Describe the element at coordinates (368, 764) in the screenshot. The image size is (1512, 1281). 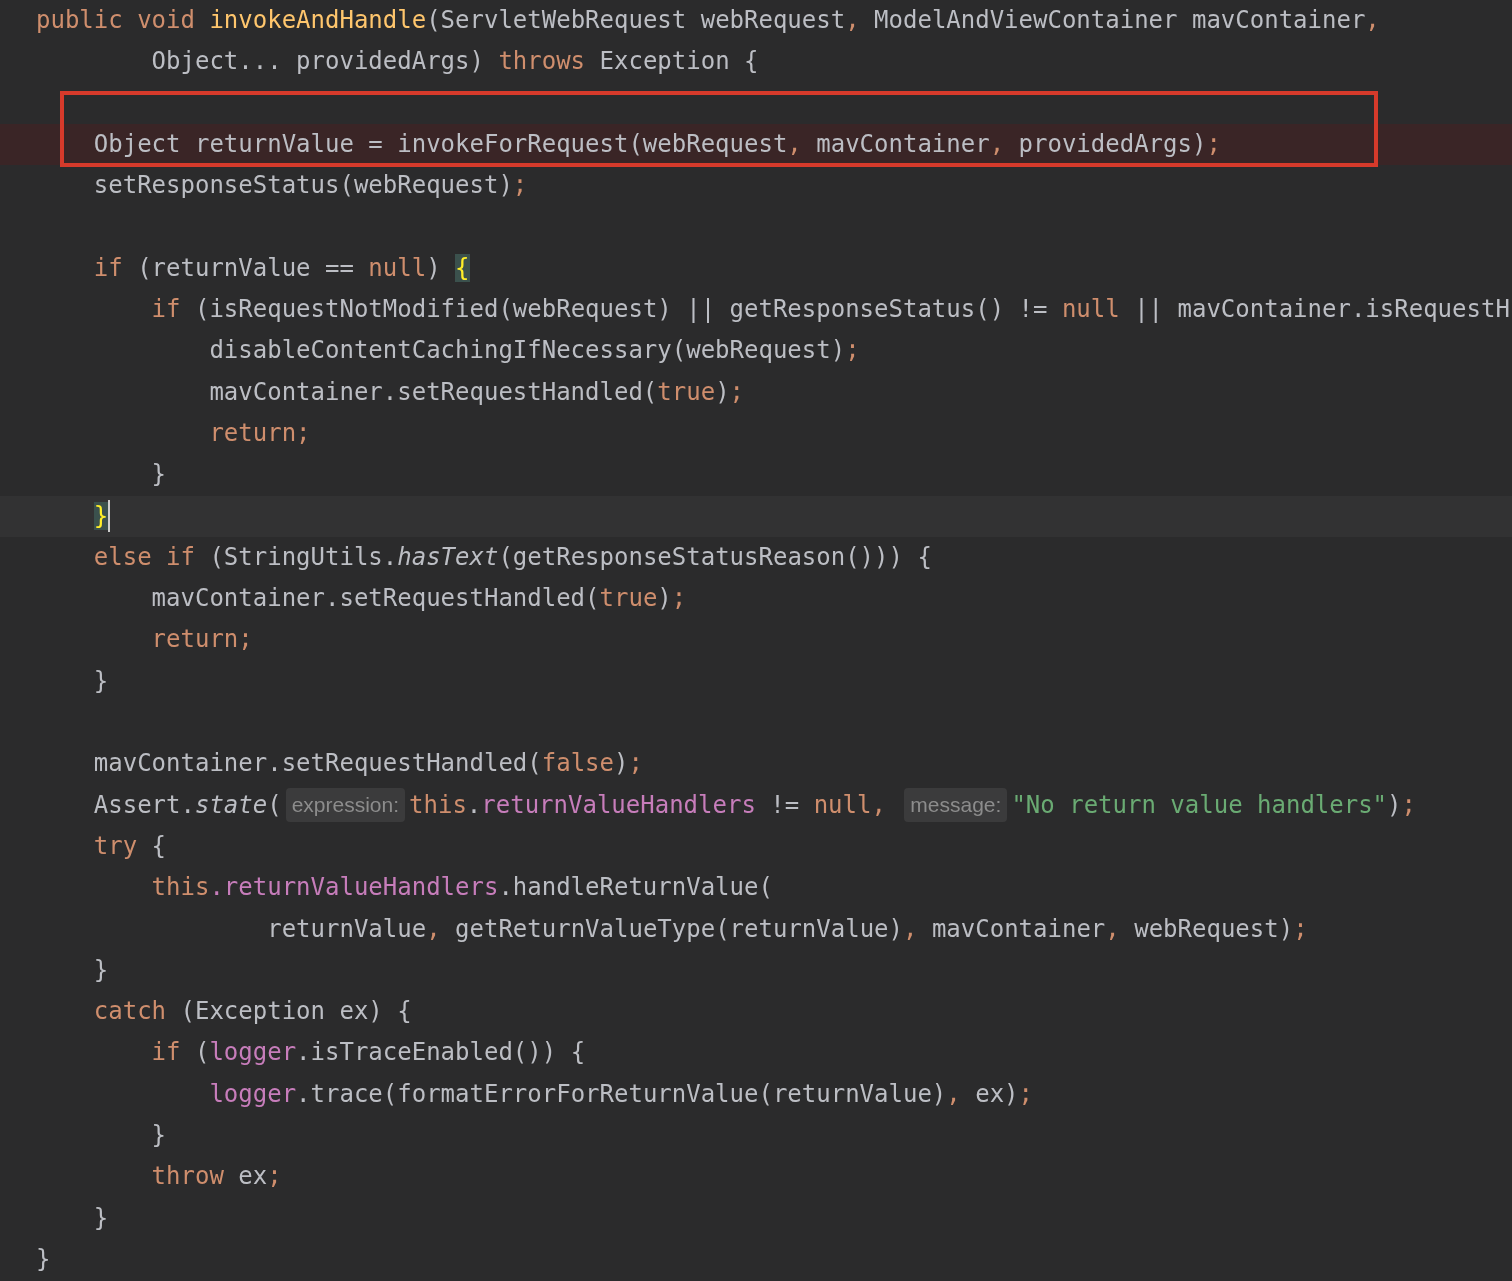
I see `code-text: mavContainer.setRequestHandled(false);` at that location.